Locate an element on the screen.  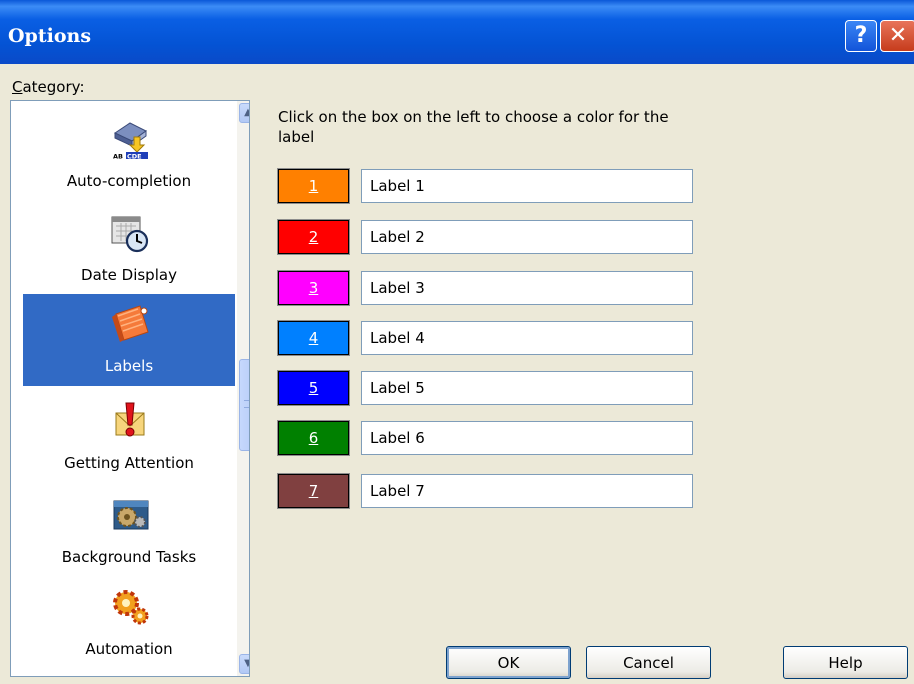
category-heading-text: ategory: is located at coordinates (53, 87).